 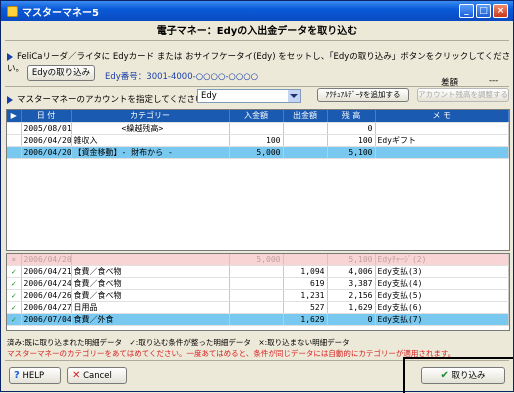 What do you see at coordinates (17, 375) in the screenshot?
I see `help-icon: ?` at bounding box center [17, 375].